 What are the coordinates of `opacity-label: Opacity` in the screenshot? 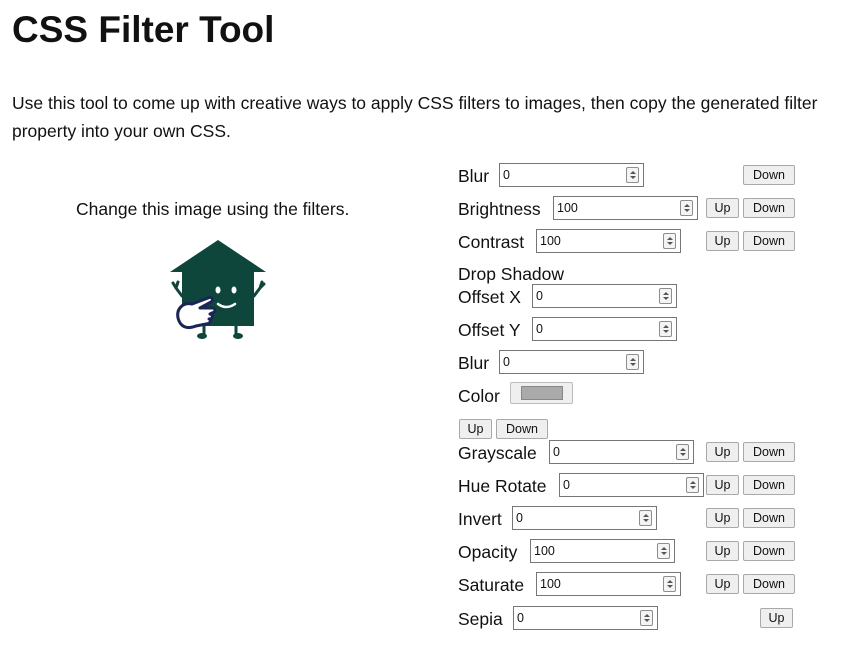 It's located at (488, 552).